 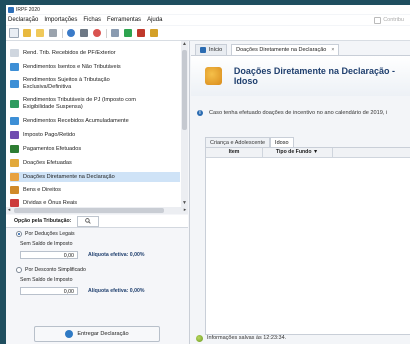 I want to click on radio-selected-icon, so click(x=19, y=234).